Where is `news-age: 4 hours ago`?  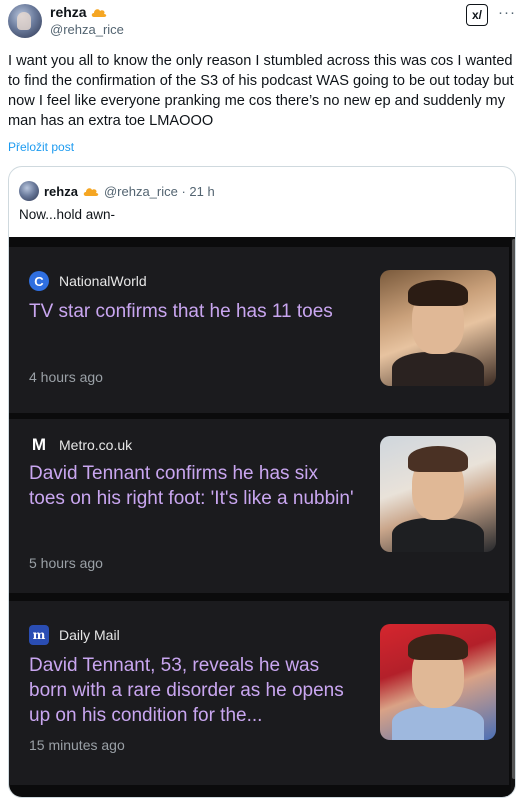 news-age: 4 hours ago is located at coordinates (66, 377).